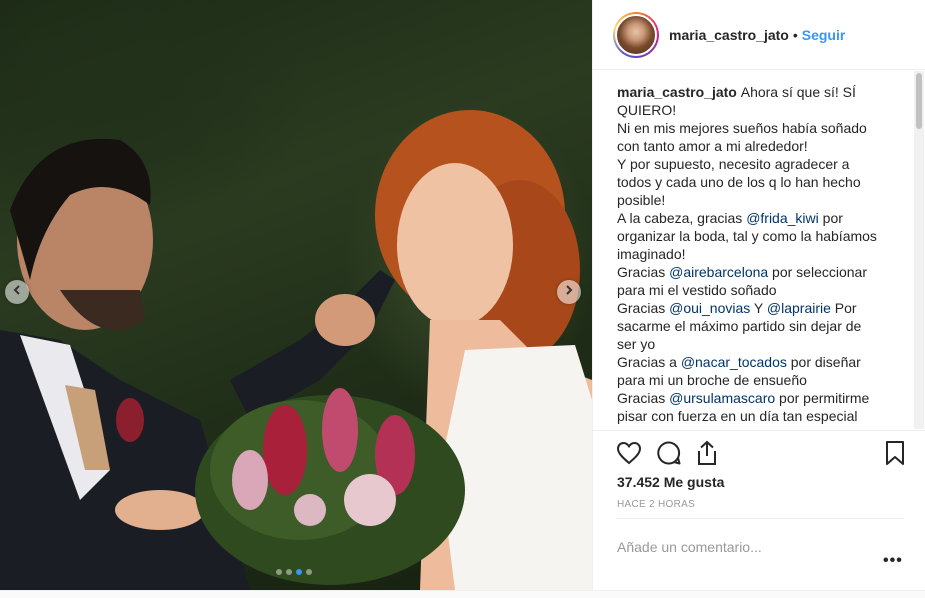  What do you see at coordinates (759, 110) in the screenshot?
I see `caption-line: QUIERO!` at bounding box center [759, 110].